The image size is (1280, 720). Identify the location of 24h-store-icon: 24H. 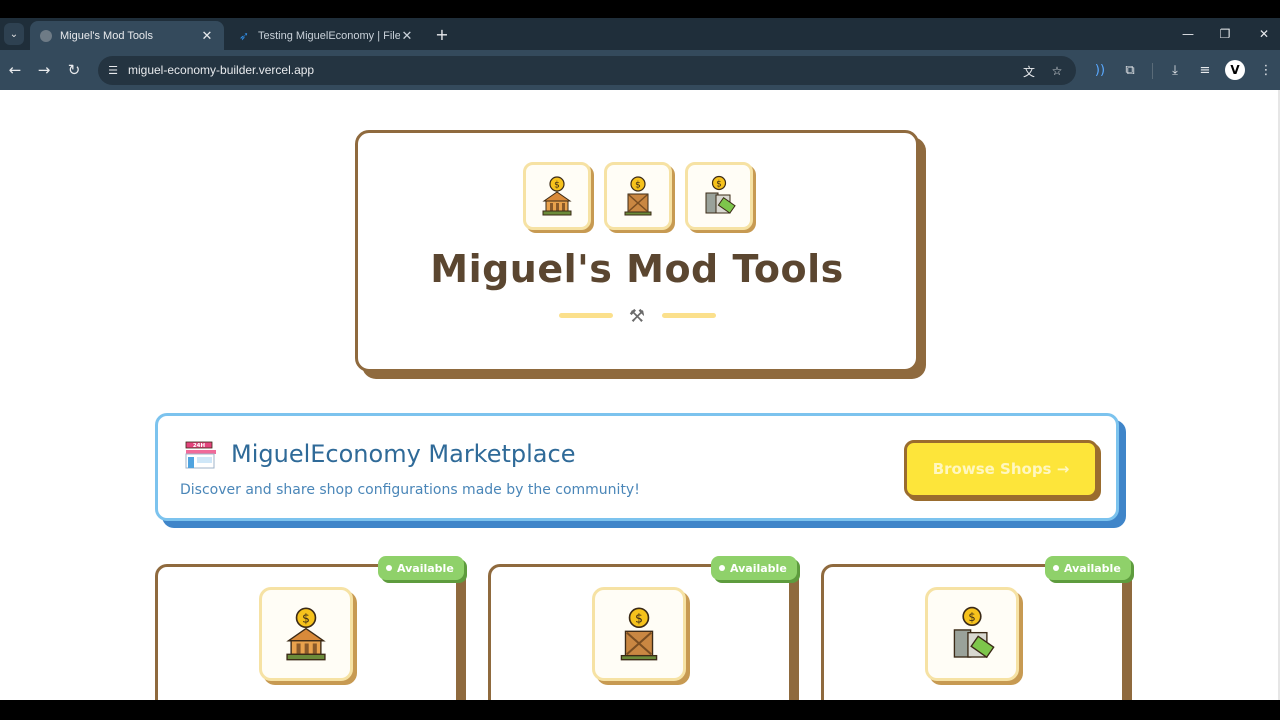
(200, 455).